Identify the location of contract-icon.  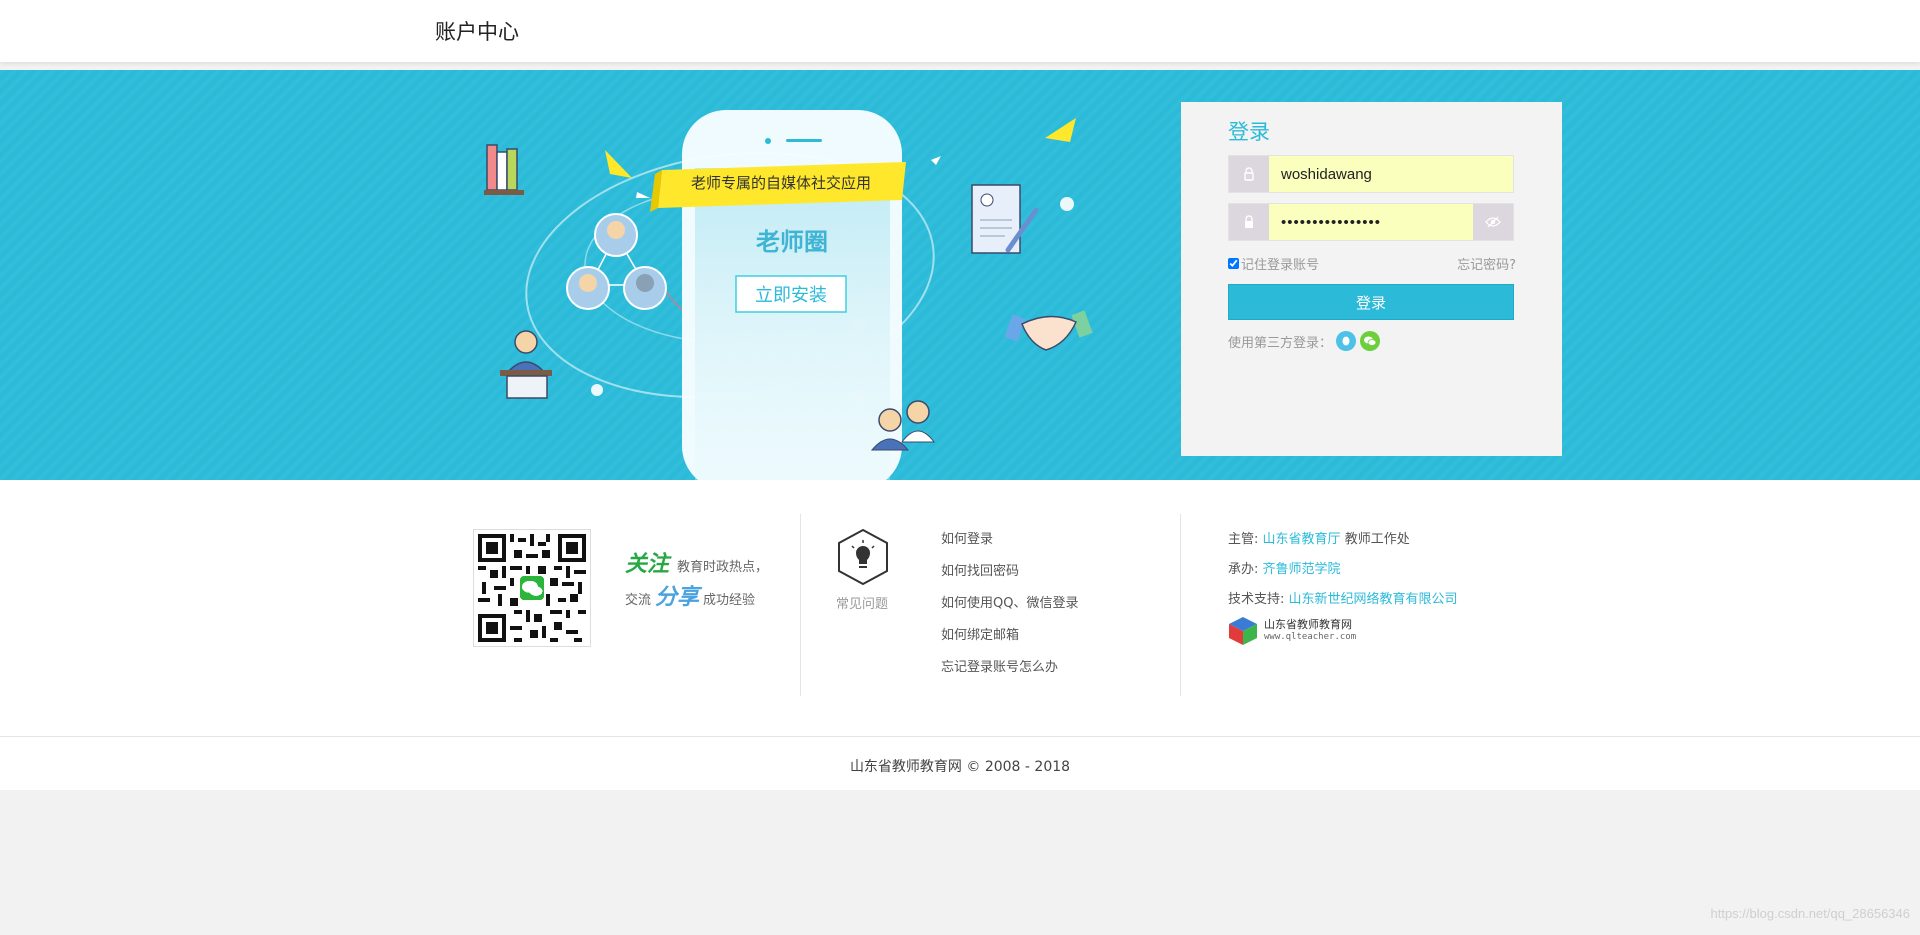
(1005, 219).